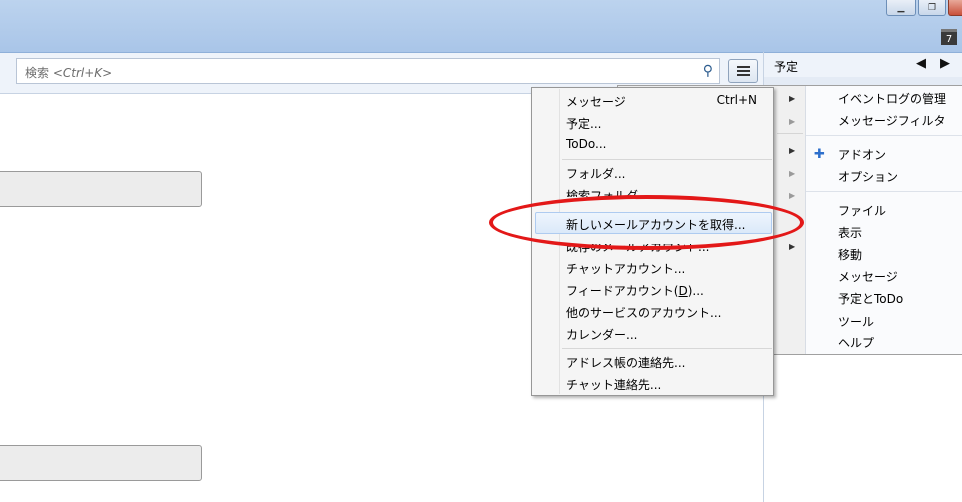  What do you see at coordinates (850, 254) in the screenshot?
I see `menu-item-go: 移動` at bounding box center [850, 254].